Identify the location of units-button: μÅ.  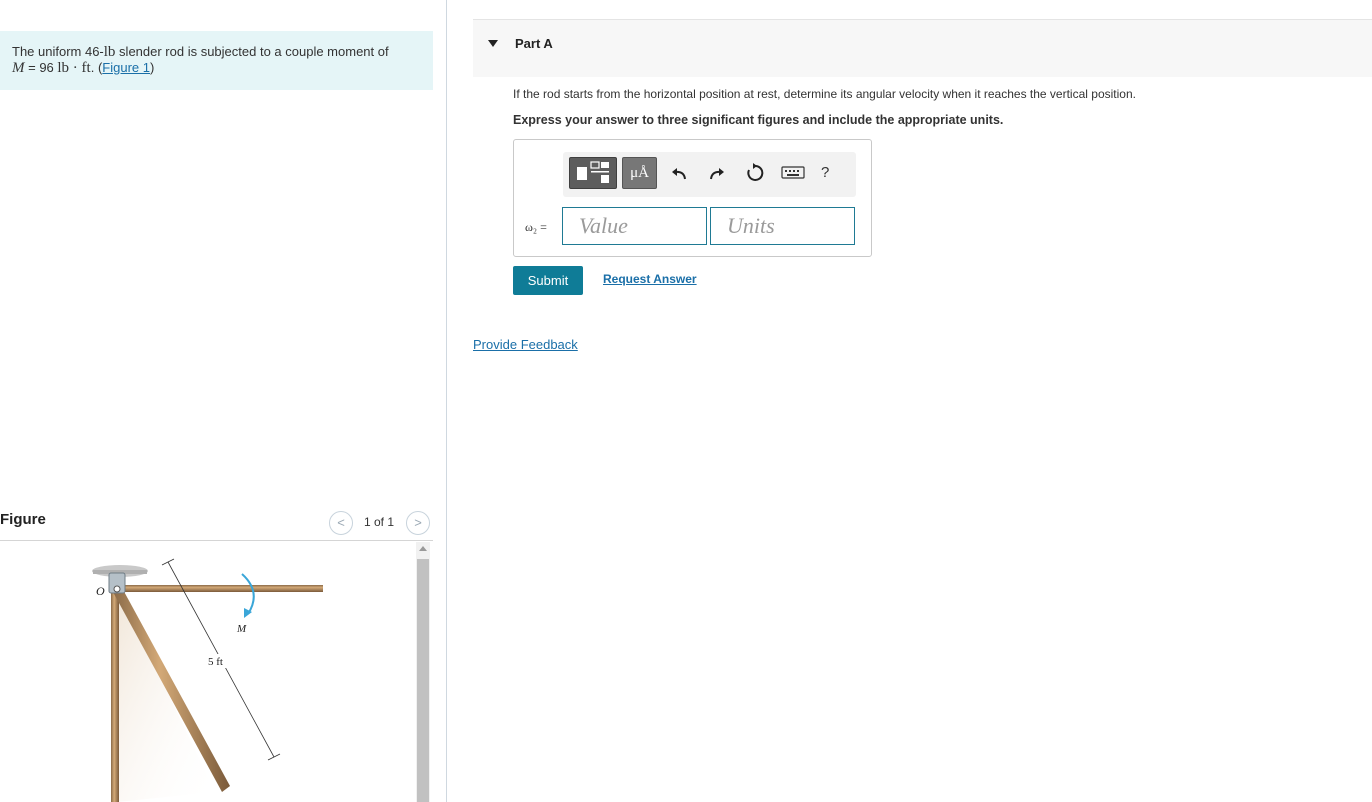
(639, 173).